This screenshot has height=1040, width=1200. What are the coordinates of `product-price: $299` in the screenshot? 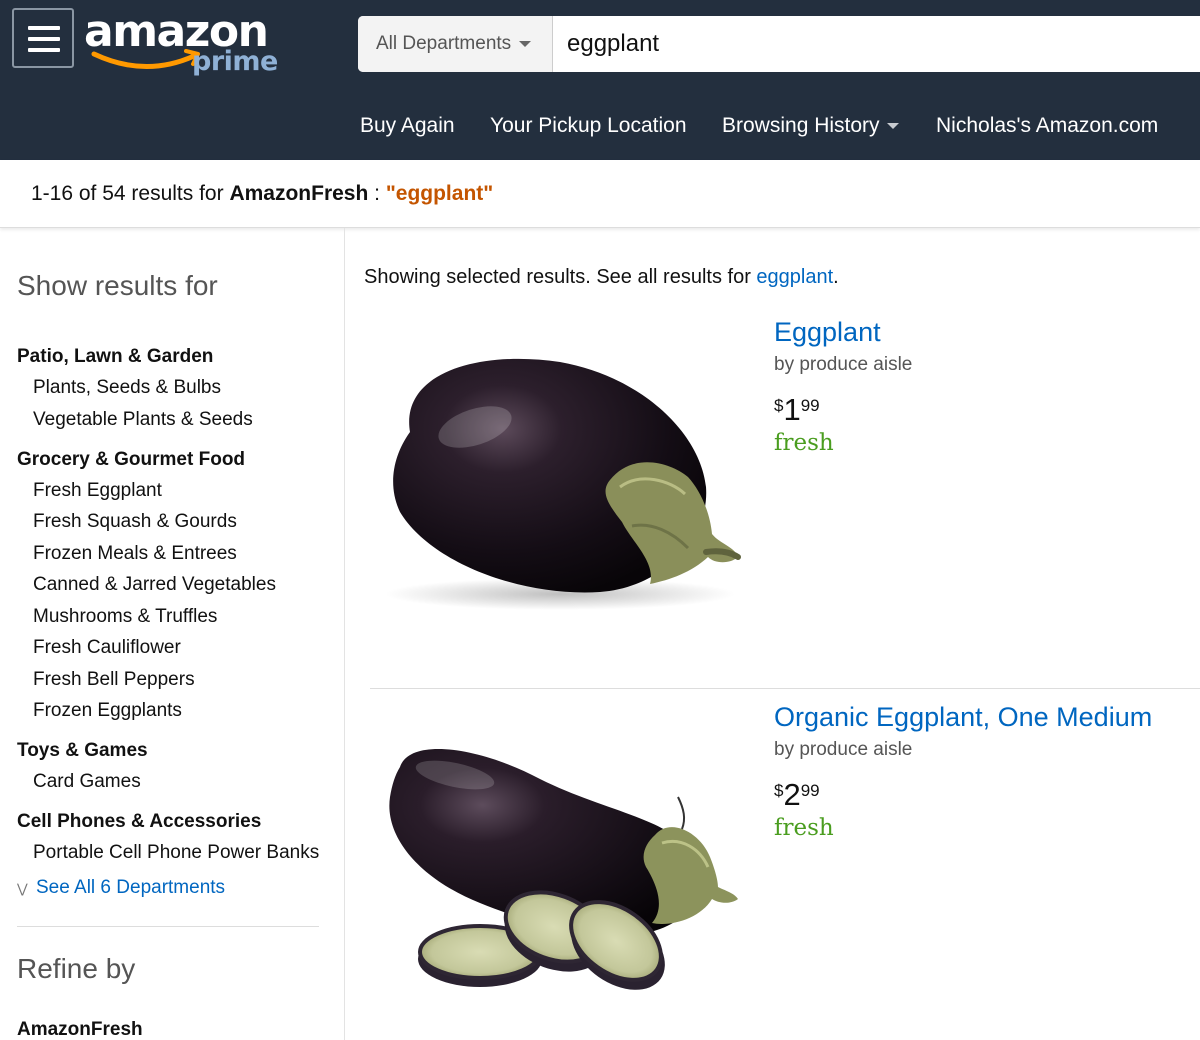 It's located at (797, 795).